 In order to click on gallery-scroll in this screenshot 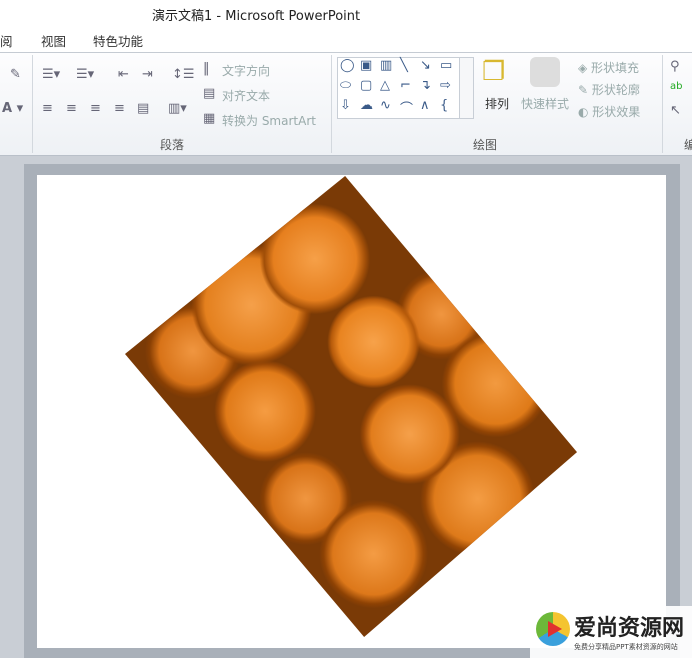, I will do `click(466, 88)`.